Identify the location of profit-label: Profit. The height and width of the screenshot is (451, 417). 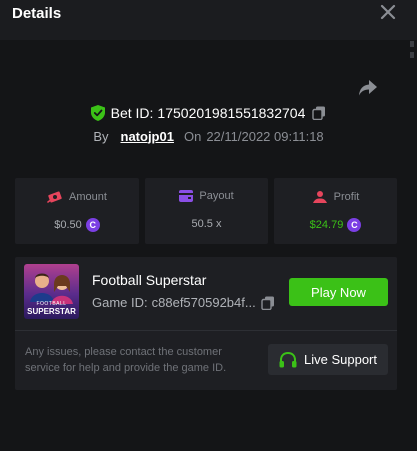
(346, 197).